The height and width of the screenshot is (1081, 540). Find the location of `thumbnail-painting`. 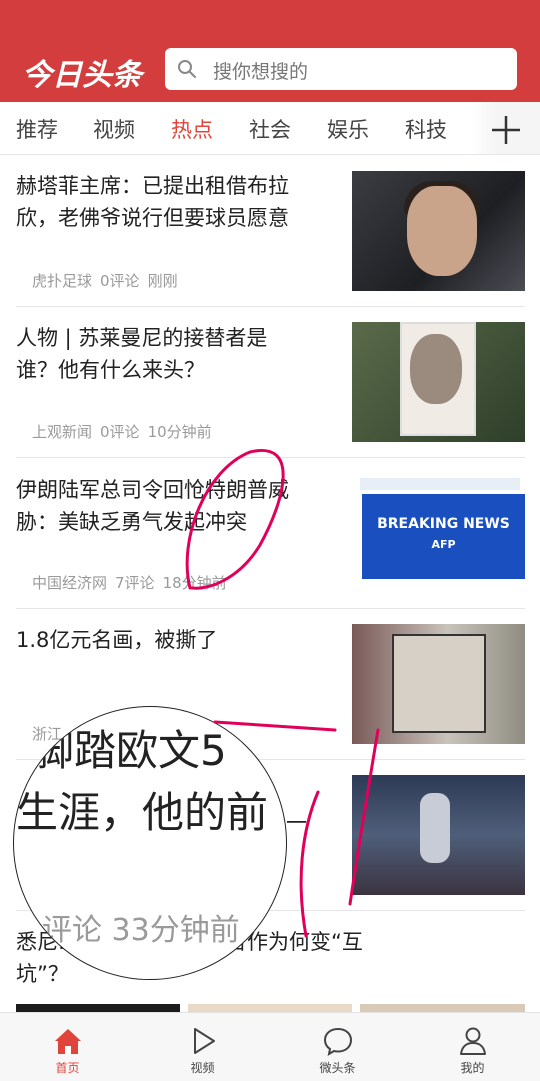

thumbnail-painting is located at coordinates (439, 683).